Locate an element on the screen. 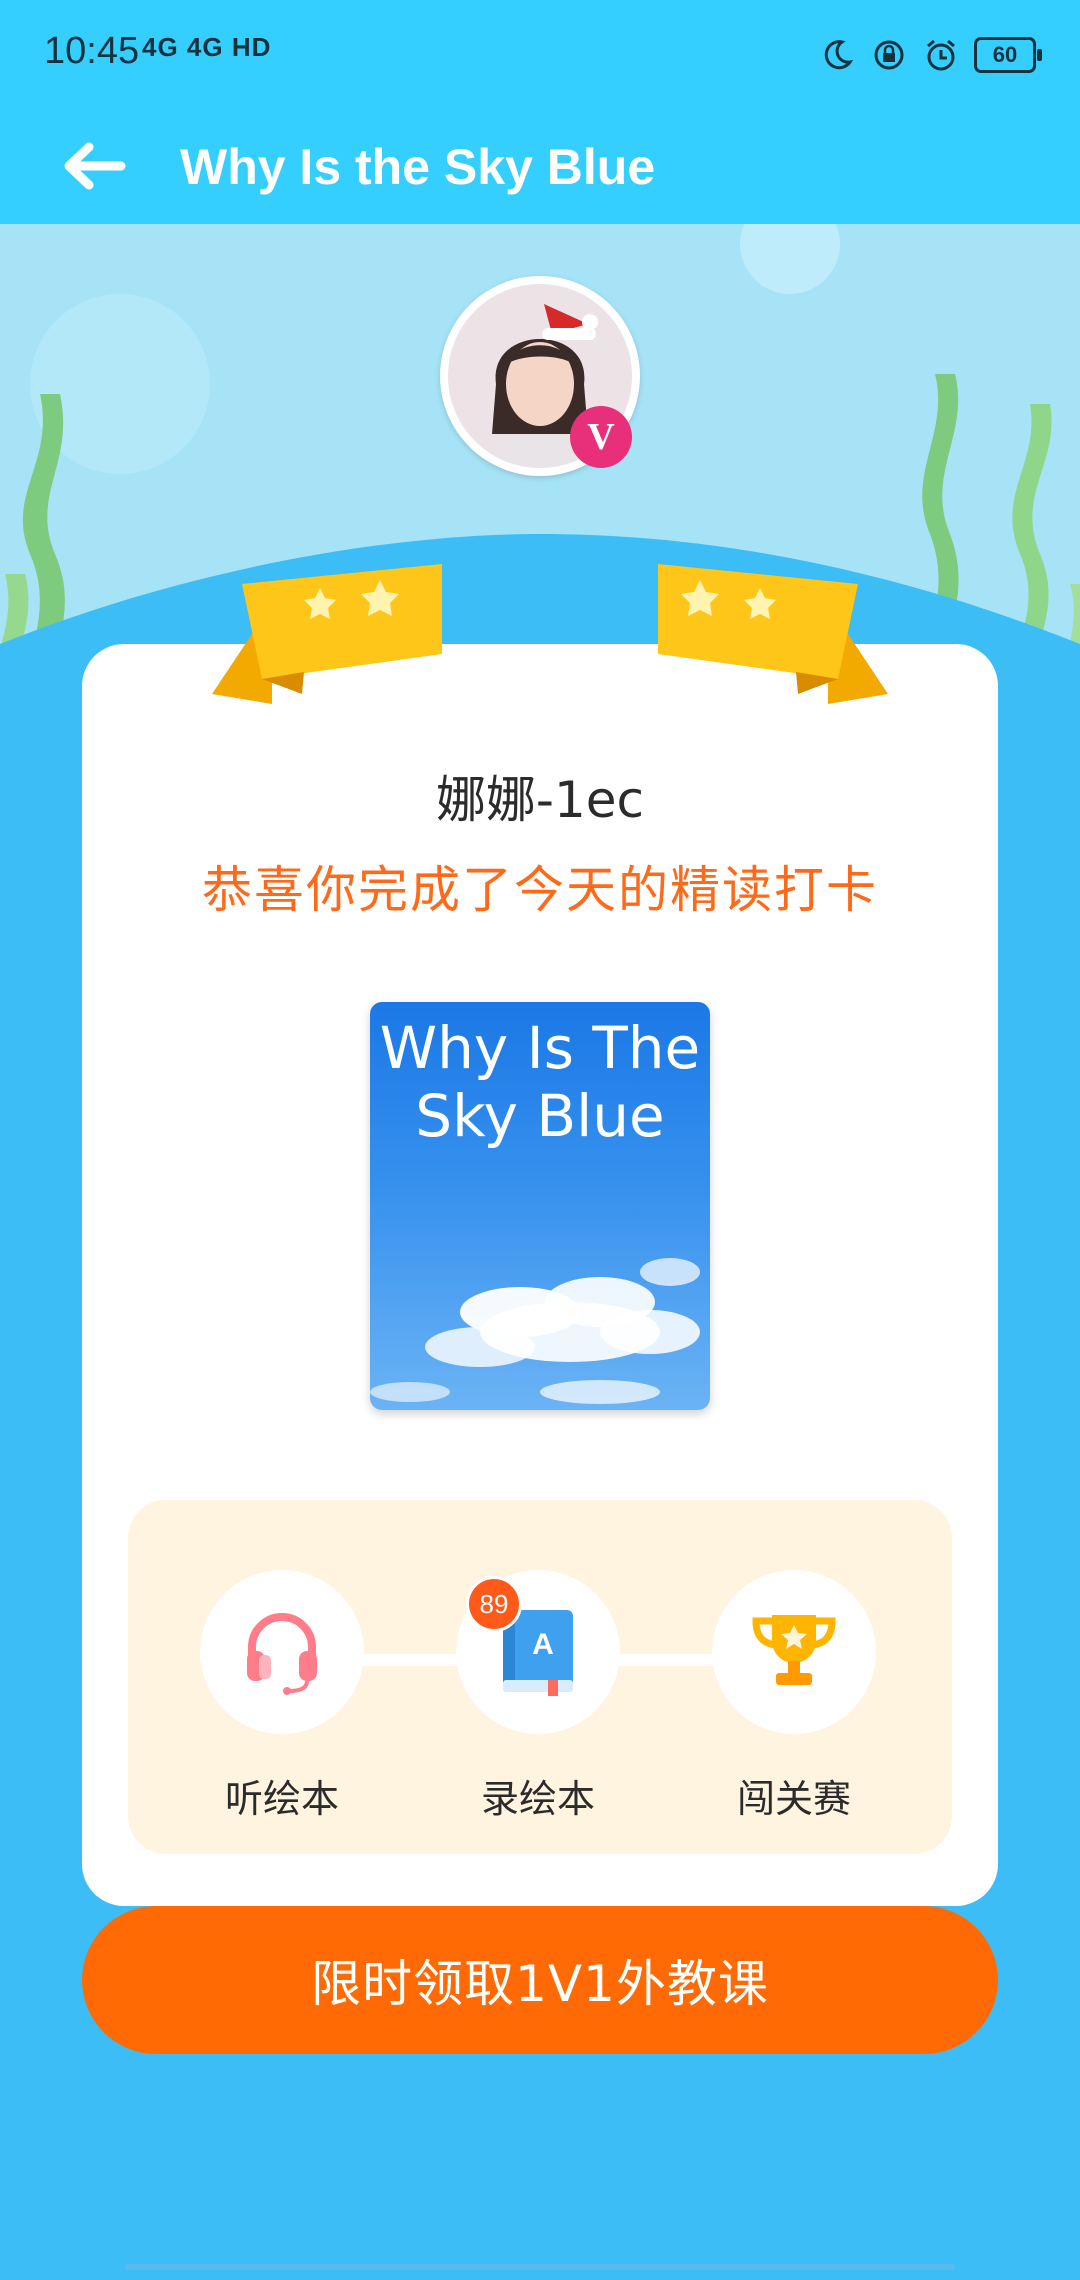 Image resolution: width=1080 pixels, height=2280 pixels. activity-listen-circle is located at coordinates (282, 1652).